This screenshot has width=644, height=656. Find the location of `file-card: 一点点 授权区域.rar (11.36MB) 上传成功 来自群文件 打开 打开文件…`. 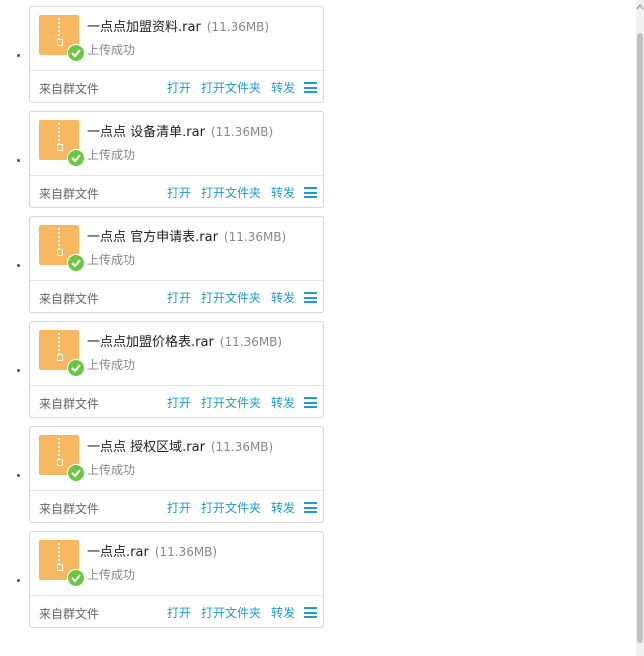

file-card: 一点点 授权区域.rar (11.36MB) 上传成功 来自群文件 打开 打开文件… is located at coordinates (176, 474).